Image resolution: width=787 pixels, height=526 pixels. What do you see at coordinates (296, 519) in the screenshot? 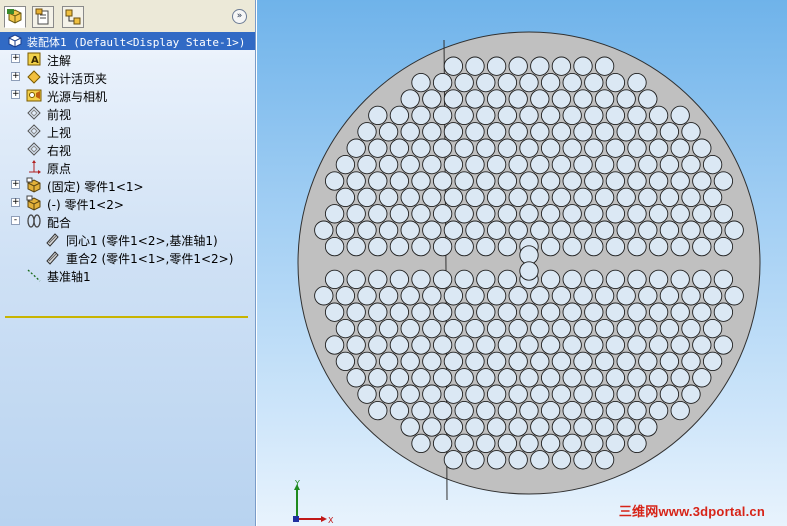
I see `z-axis-marker` at bounding box center [296, 519].